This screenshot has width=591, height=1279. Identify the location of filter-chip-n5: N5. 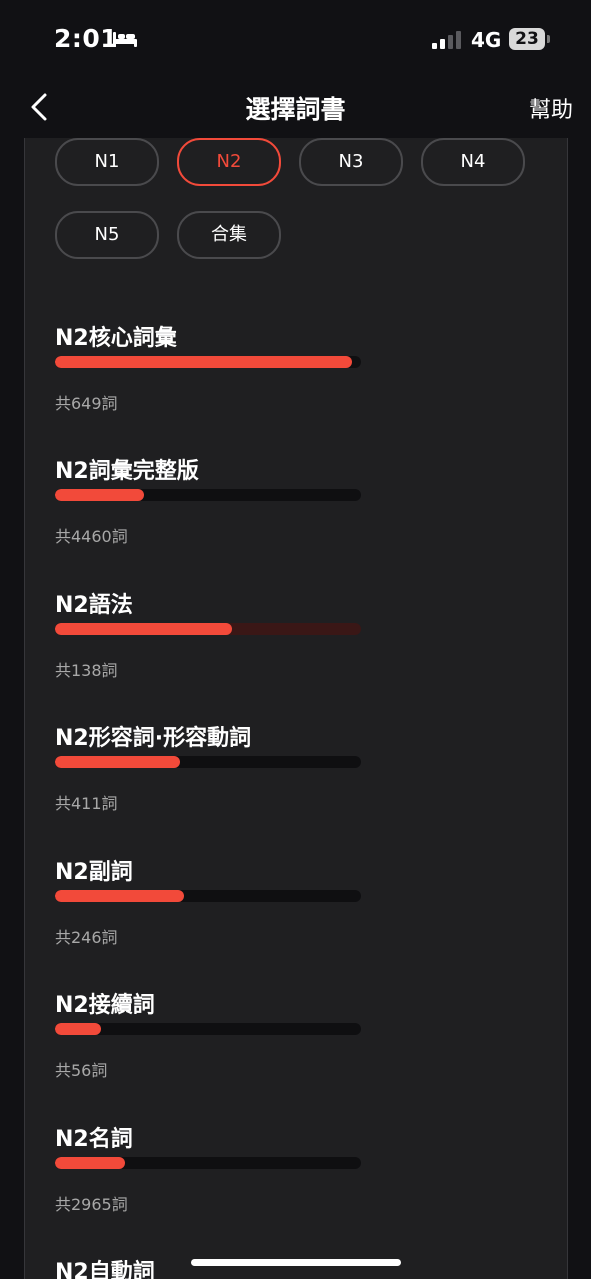
(107, 235).